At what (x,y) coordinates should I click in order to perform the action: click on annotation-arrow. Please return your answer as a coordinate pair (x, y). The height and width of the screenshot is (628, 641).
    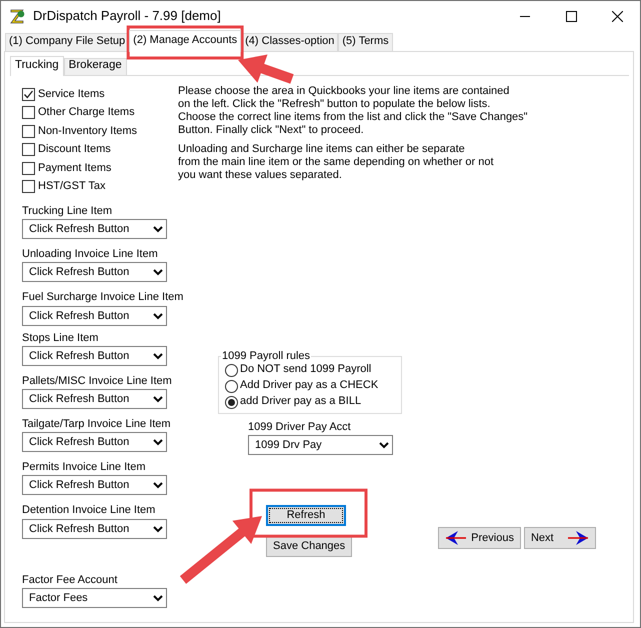
    Looking at the image, I should click on (266, 69).